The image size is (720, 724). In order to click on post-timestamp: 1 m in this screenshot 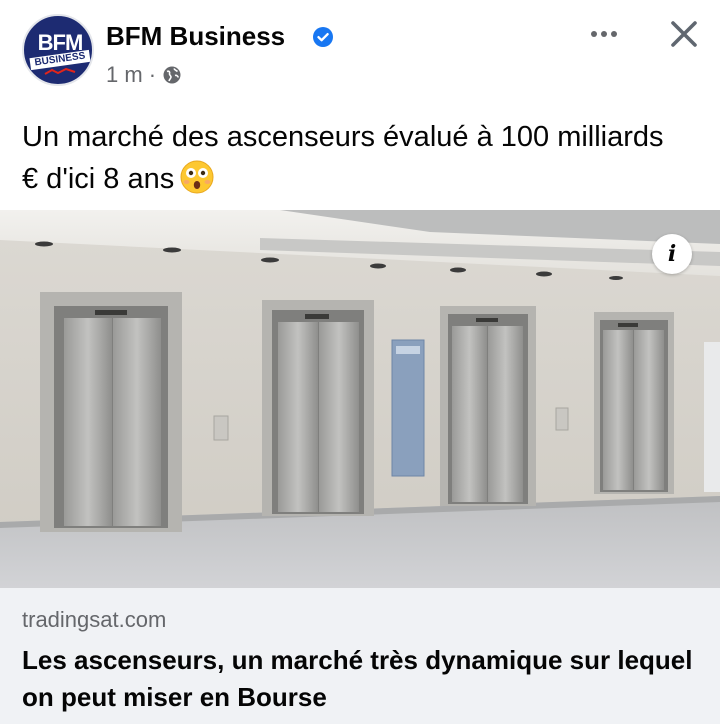, I will do `click(124, 75)`.